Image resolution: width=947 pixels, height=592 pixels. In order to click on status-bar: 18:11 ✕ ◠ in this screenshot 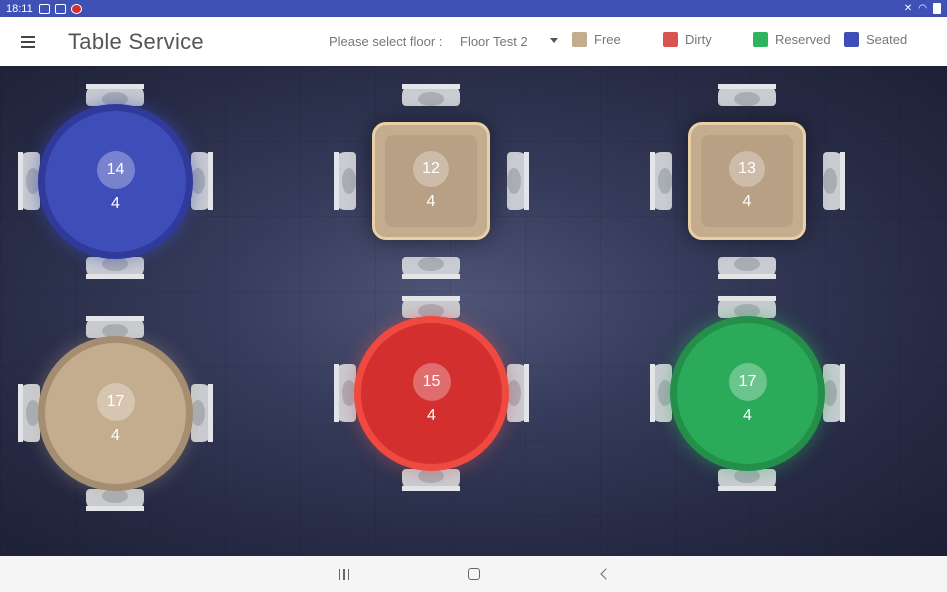, I will do `click(473, 8)`.